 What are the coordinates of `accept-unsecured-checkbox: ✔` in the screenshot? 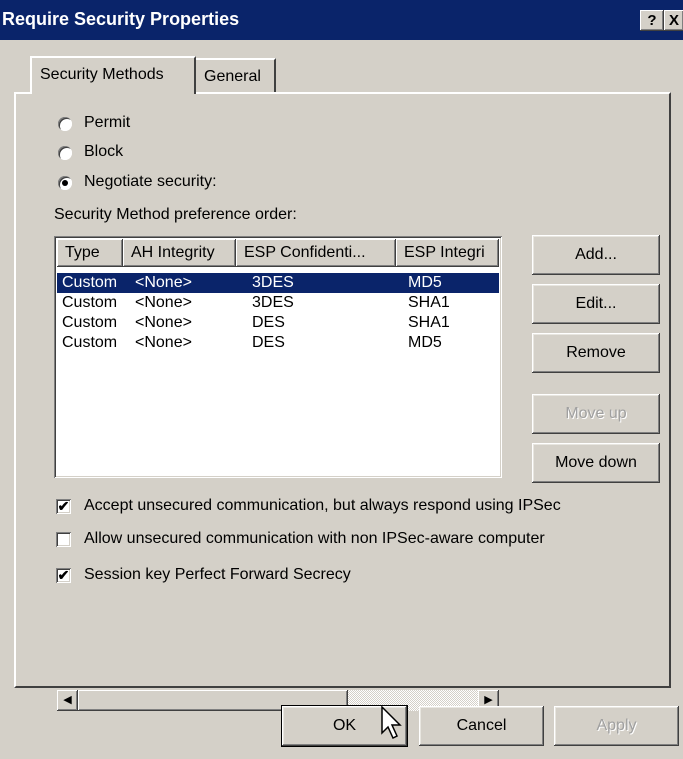 It's located at (63, 506).